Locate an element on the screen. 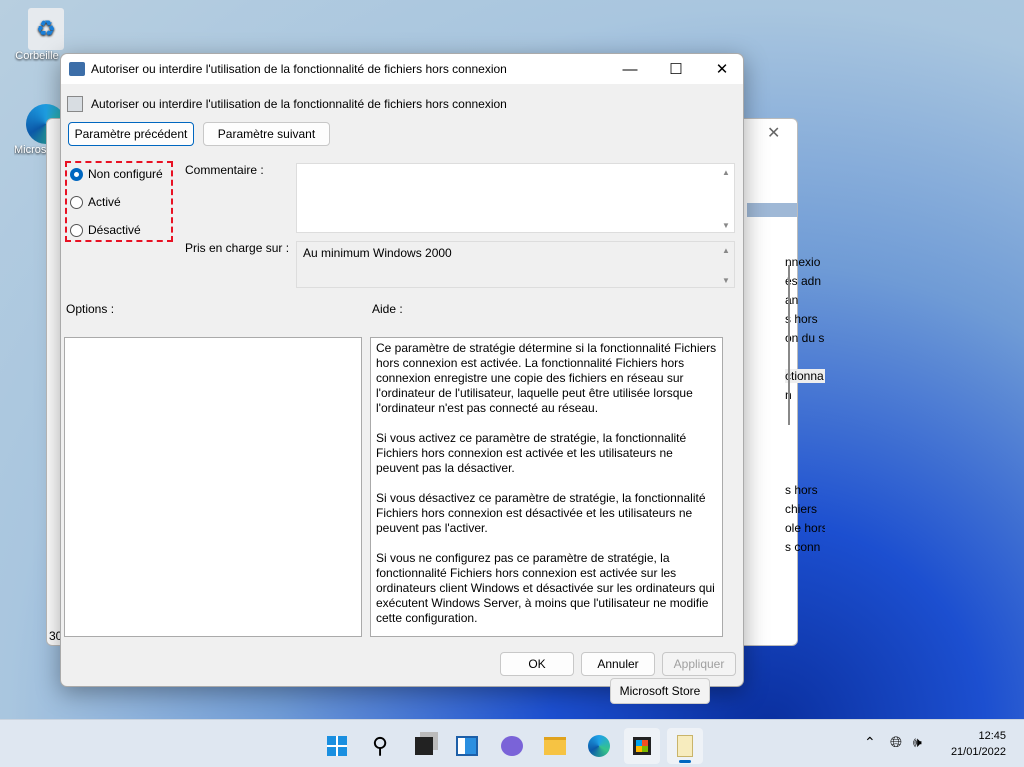 Image resolution: width=1024 pixels, height=767 pixels. chat-icon is located at coordinates (512, 746).